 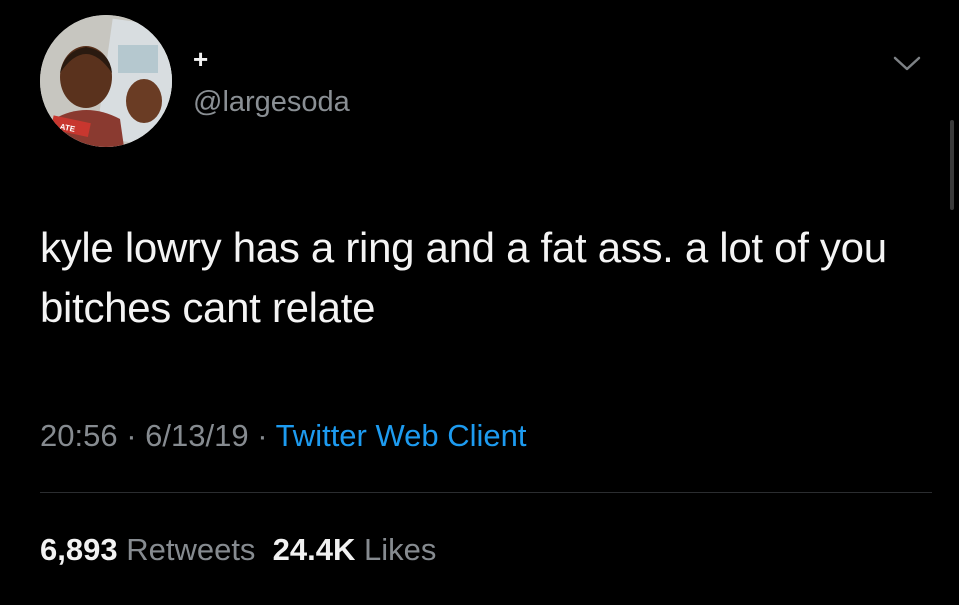 I want to click on retweets-count: 6,893, so click(x=79, y=549).